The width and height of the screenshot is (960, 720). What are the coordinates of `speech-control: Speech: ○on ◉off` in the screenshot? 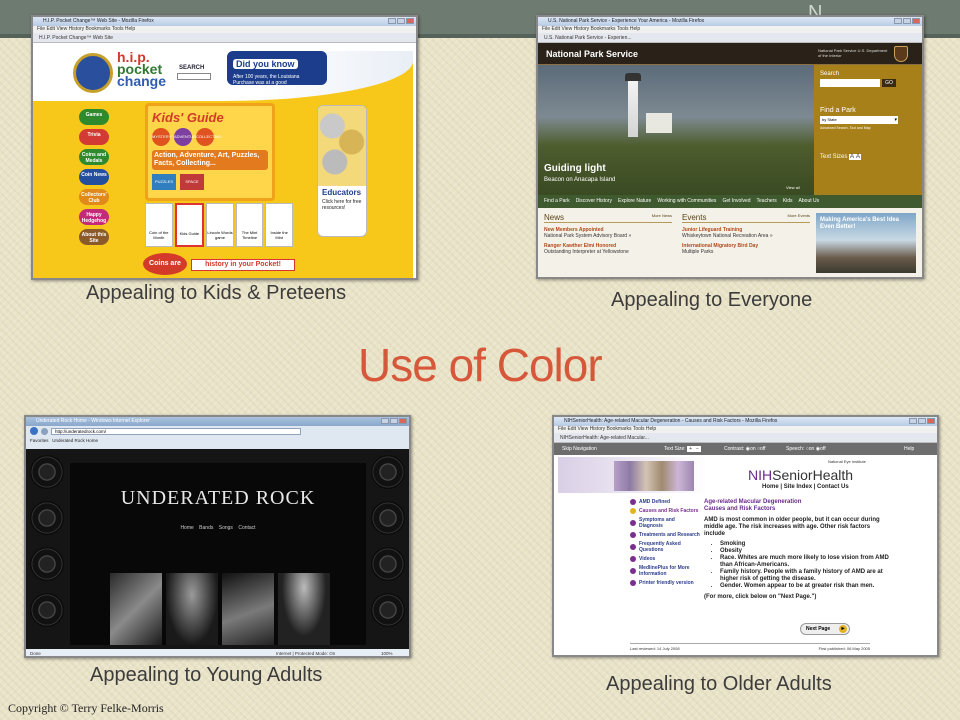 It's located at (806, 449).